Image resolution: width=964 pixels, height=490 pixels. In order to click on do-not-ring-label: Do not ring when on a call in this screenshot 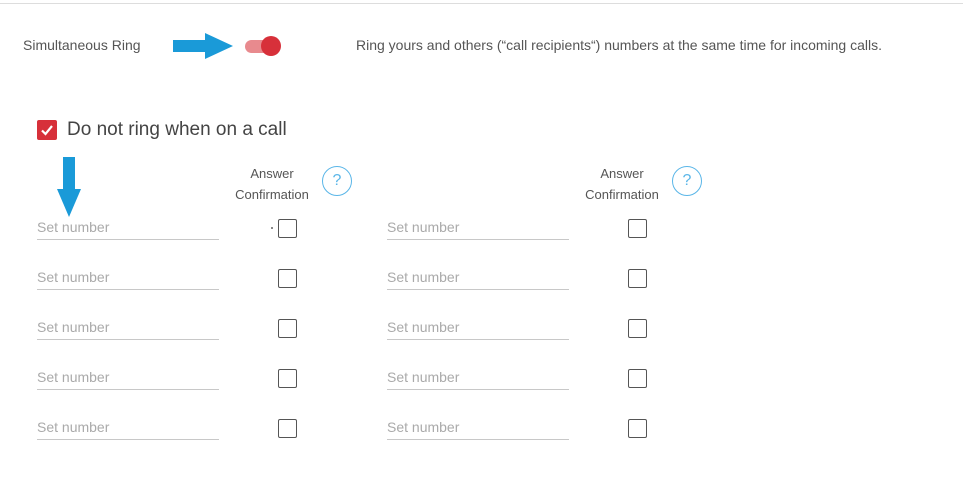, I will do `click(177, 129)`.